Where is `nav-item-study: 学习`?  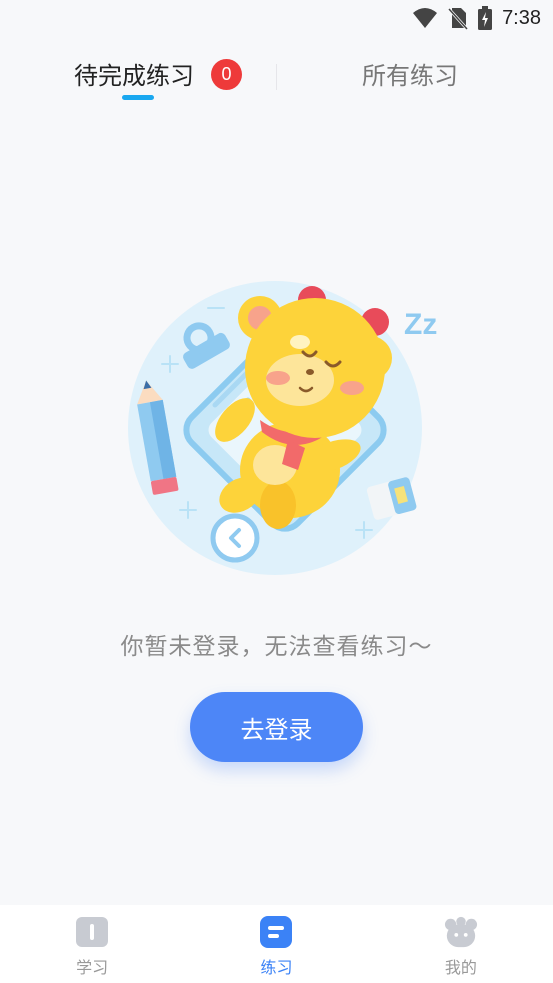
nav-item-study: 学习 is located at coordinates (92, 944).